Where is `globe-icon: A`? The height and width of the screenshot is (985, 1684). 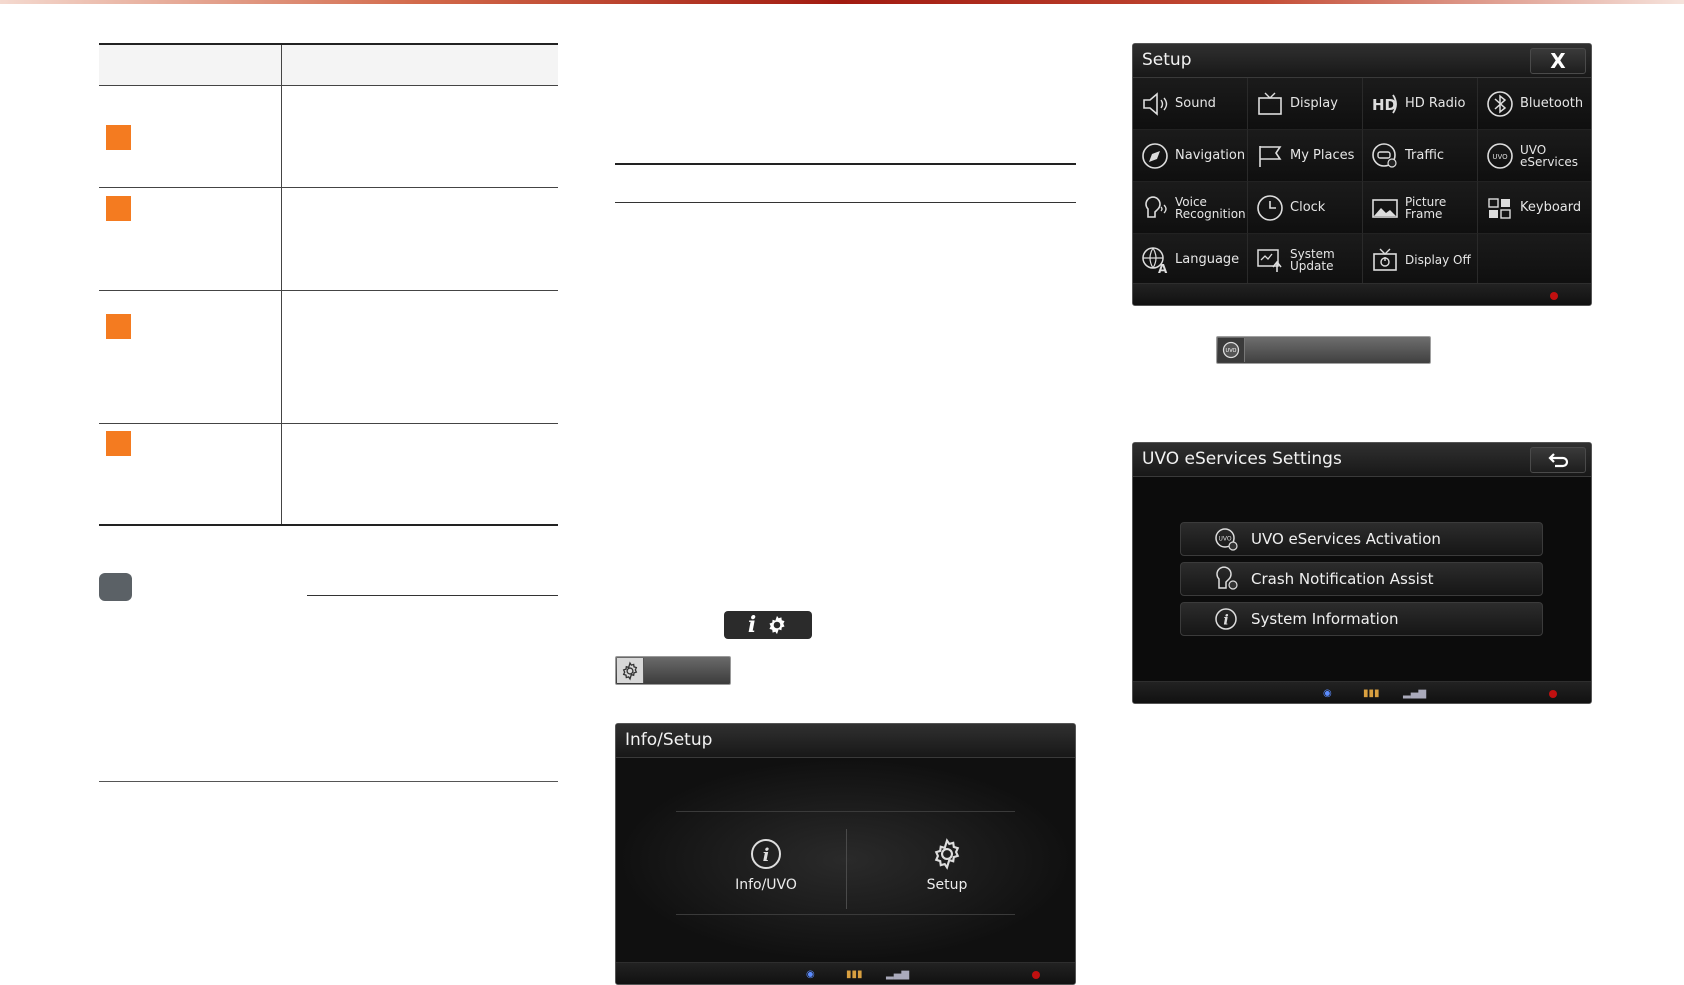
globe-icon: A is located at coordinates (1155, 260).